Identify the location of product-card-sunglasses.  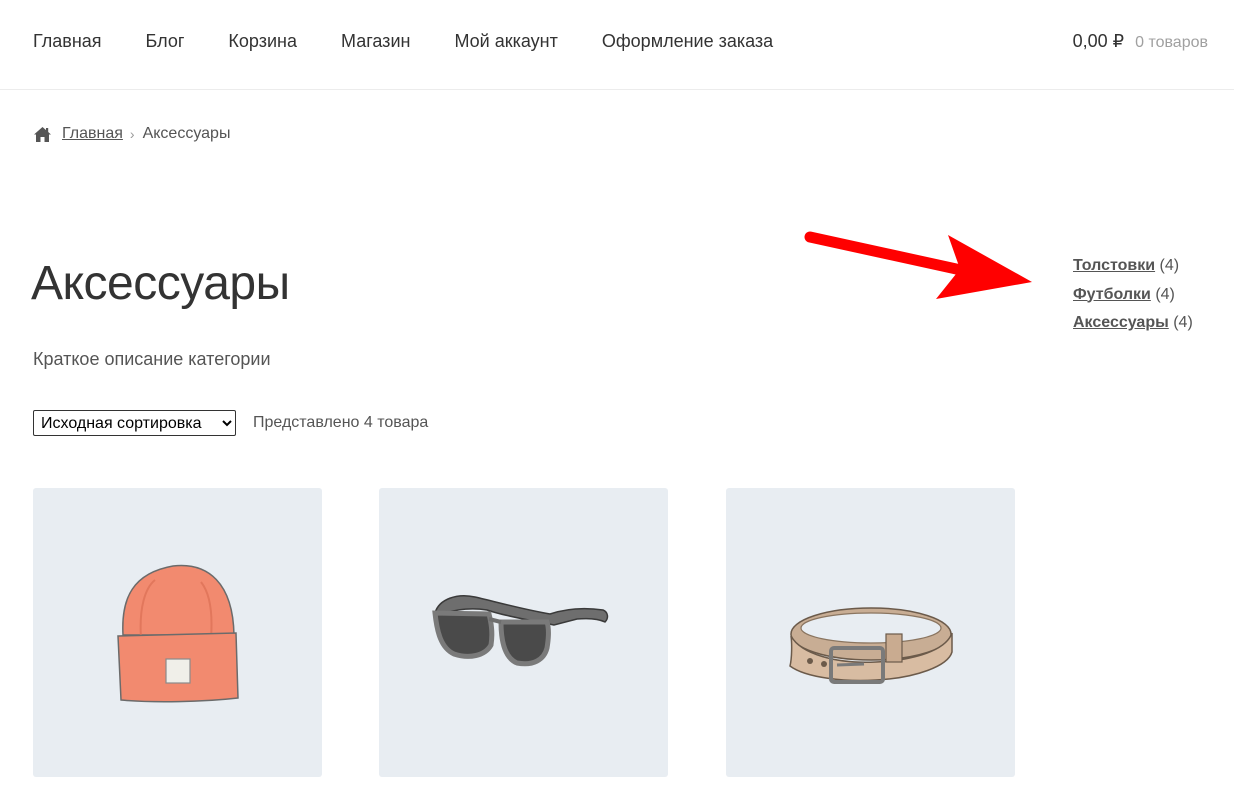
(523, 632).